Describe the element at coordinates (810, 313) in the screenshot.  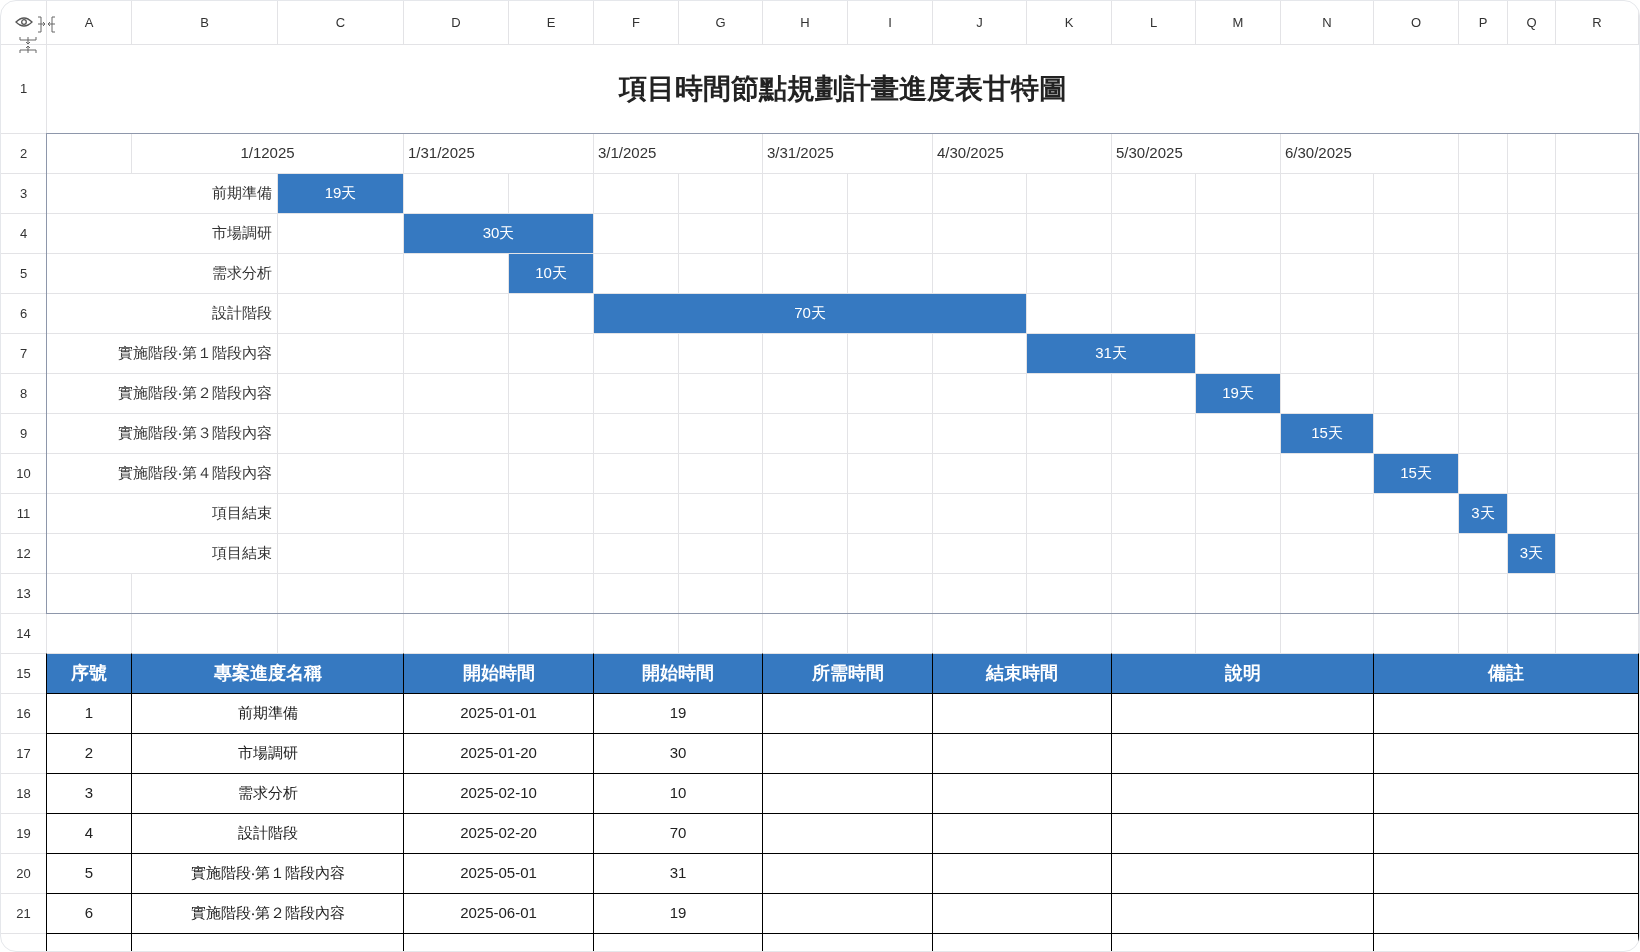
I see `gantt-bar: 70天` at that location.